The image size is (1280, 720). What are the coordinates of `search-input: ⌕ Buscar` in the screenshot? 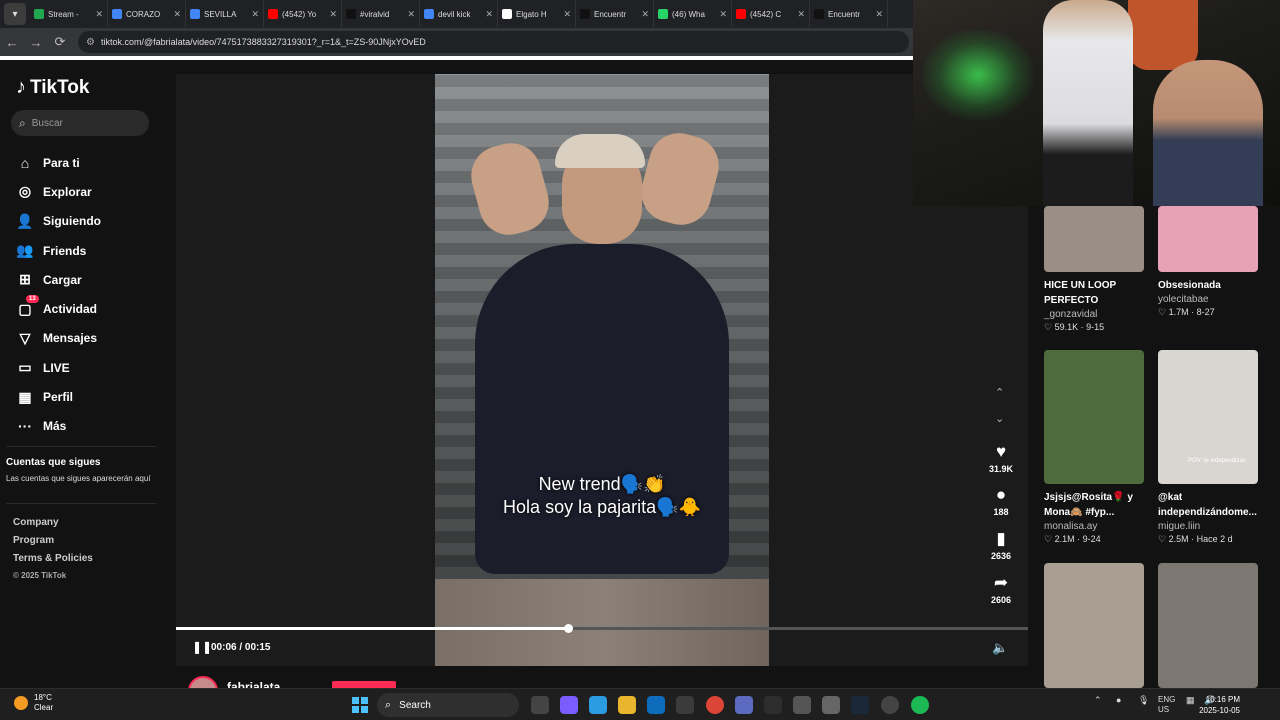 It's located at (80, 123).